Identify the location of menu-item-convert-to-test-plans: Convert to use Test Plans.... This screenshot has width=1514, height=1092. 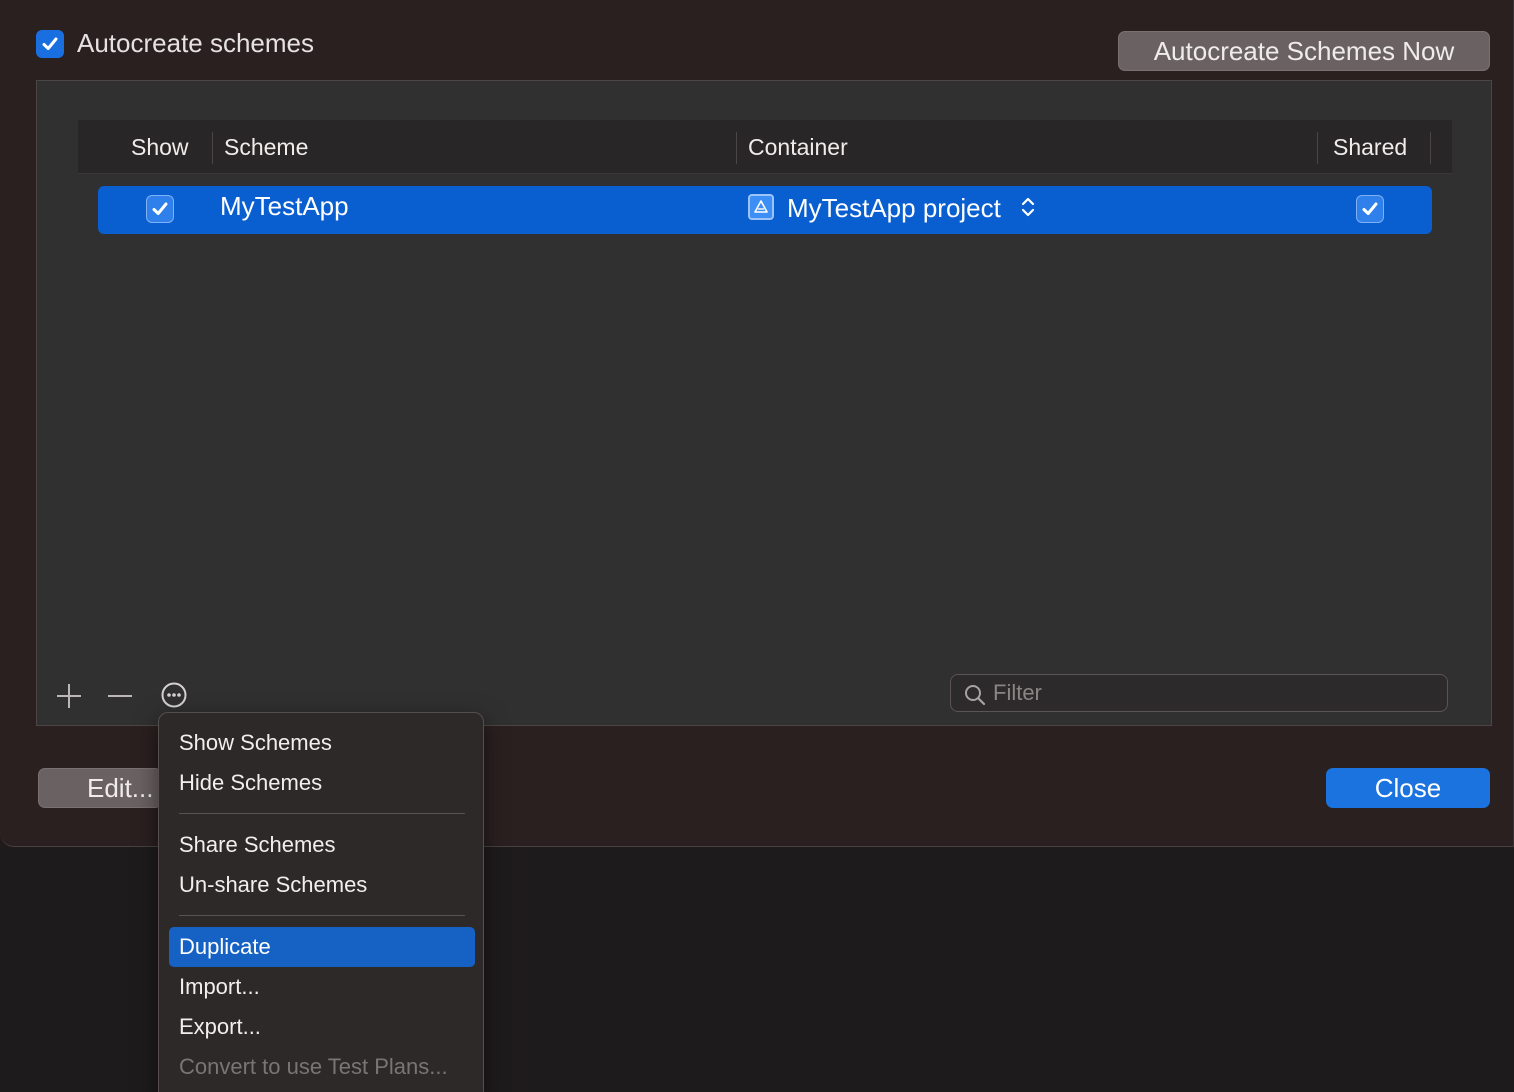
(313, 1066).